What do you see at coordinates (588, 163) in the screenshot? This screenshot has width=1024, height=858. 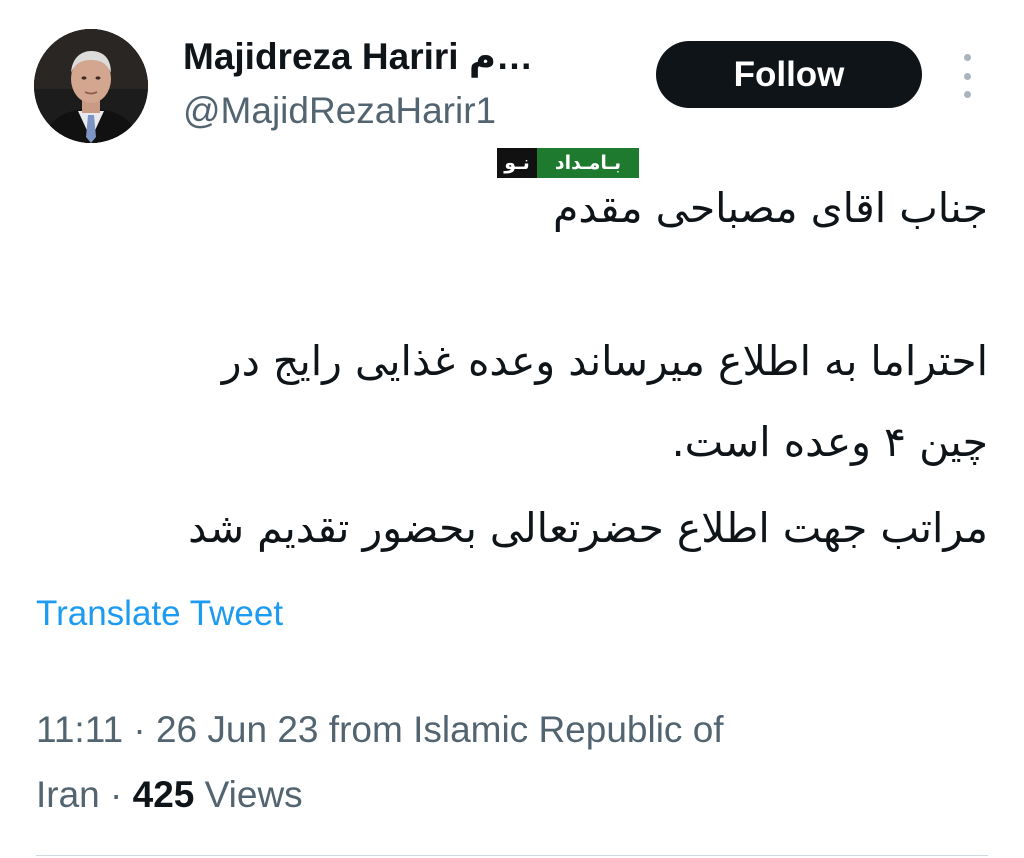 I see `watermark-green-part: بـامـداد` at bounding box center [588, 163].